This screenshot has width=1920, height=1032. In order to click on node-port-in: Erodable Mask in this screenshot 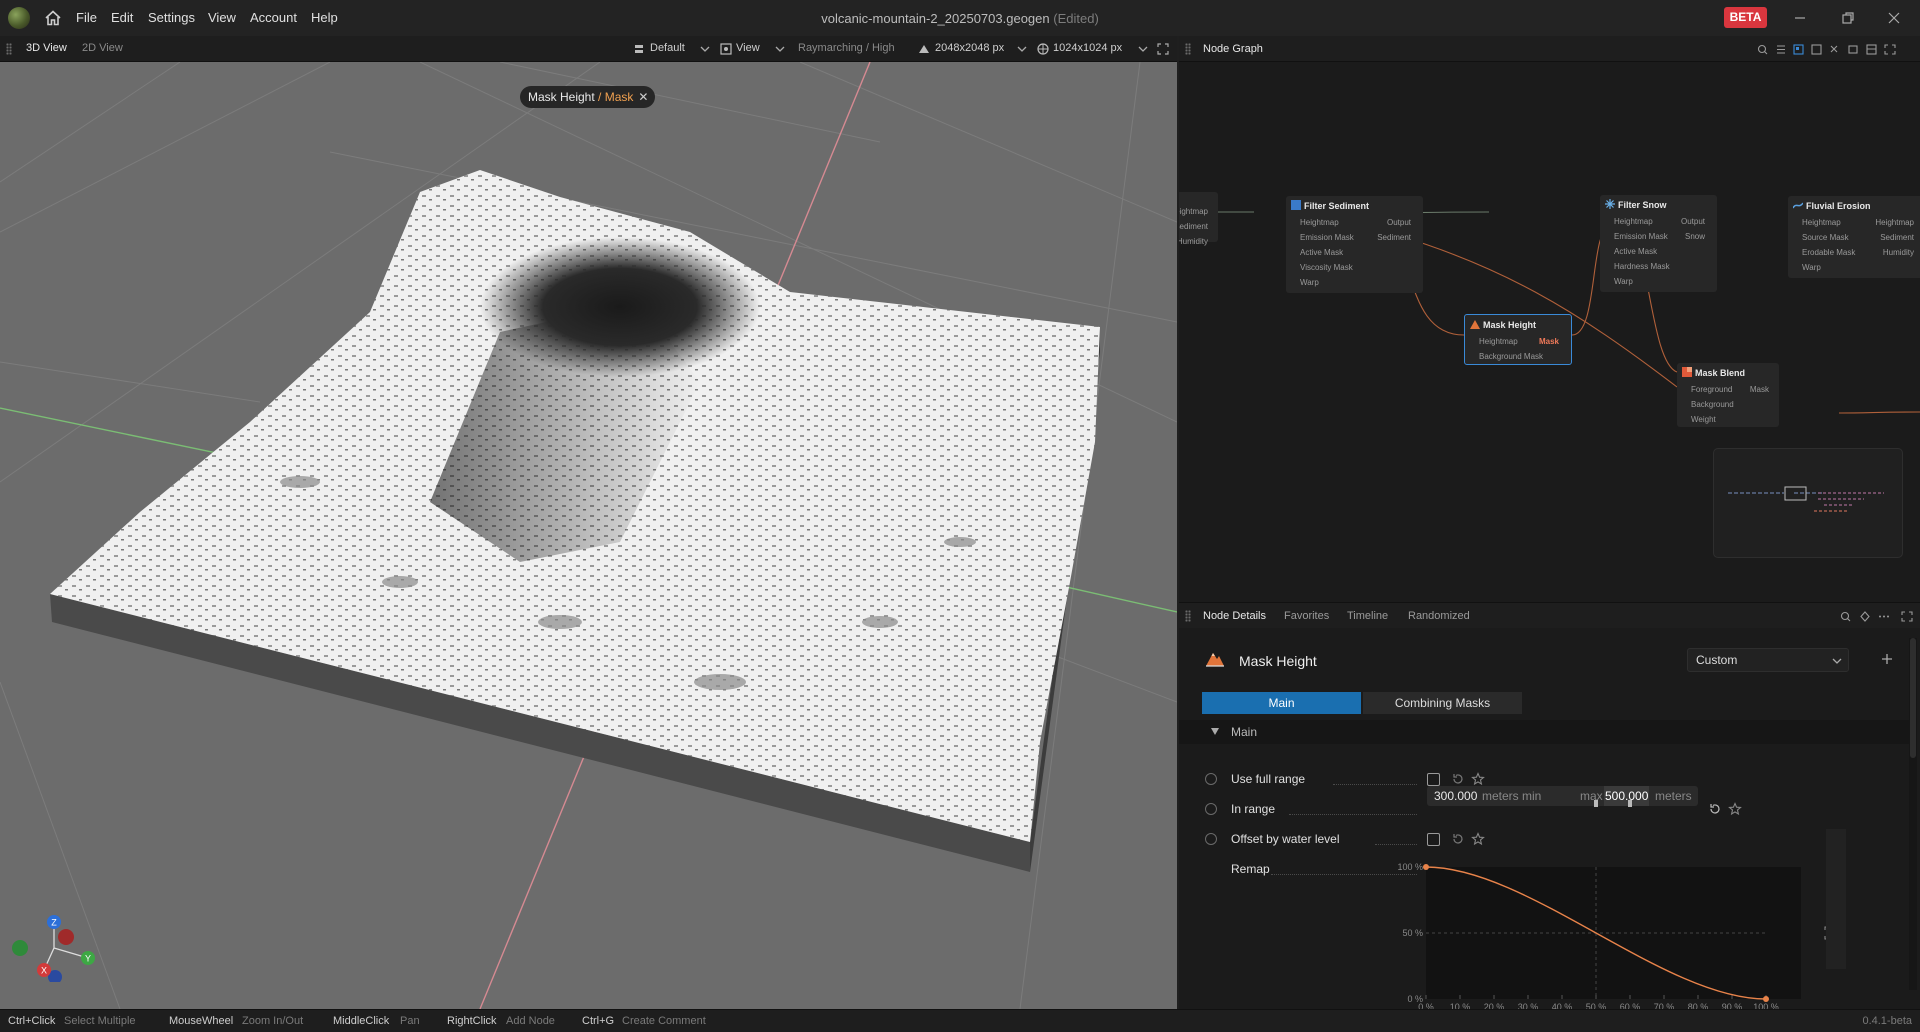, I will do `click(1828, 252)`.